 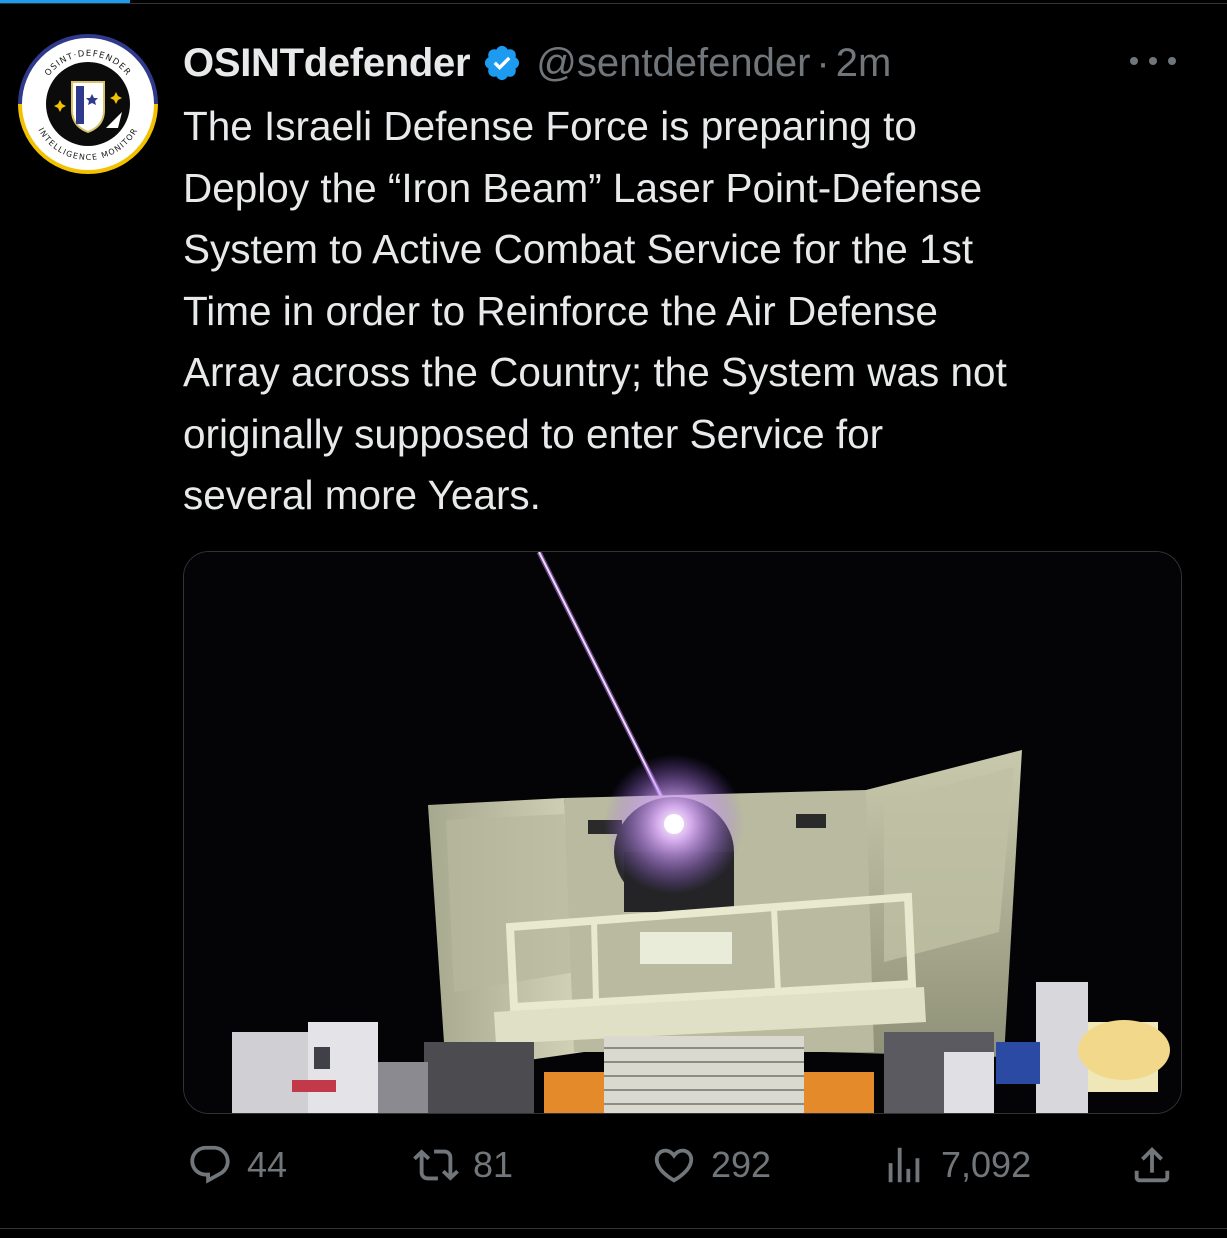 What do you see at coordinates (1153, 61) in the screenshot?
I see `more-options-icon` at bounding box center [1153, 61].